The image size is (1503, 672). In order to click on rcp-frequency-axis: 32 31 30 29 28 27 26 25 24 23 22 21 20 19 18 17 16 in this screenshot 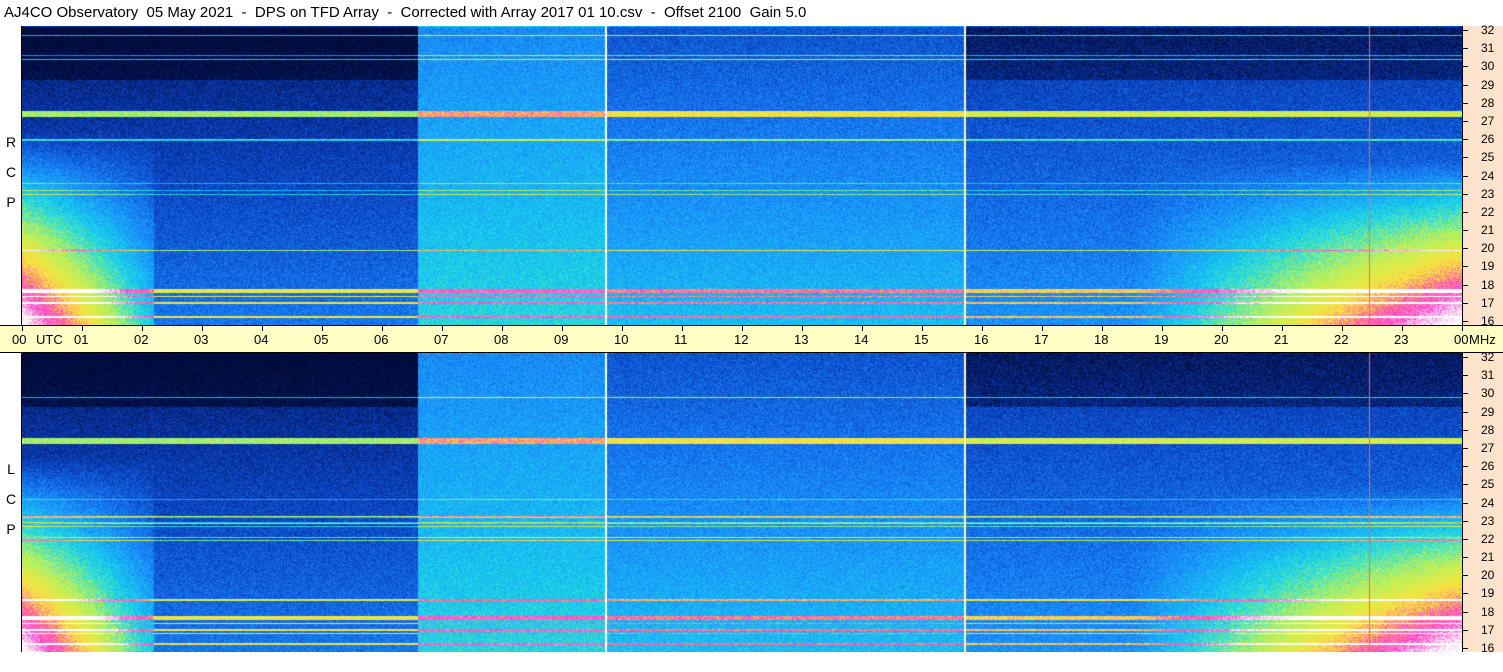, I will do `click(1482, 175)`.